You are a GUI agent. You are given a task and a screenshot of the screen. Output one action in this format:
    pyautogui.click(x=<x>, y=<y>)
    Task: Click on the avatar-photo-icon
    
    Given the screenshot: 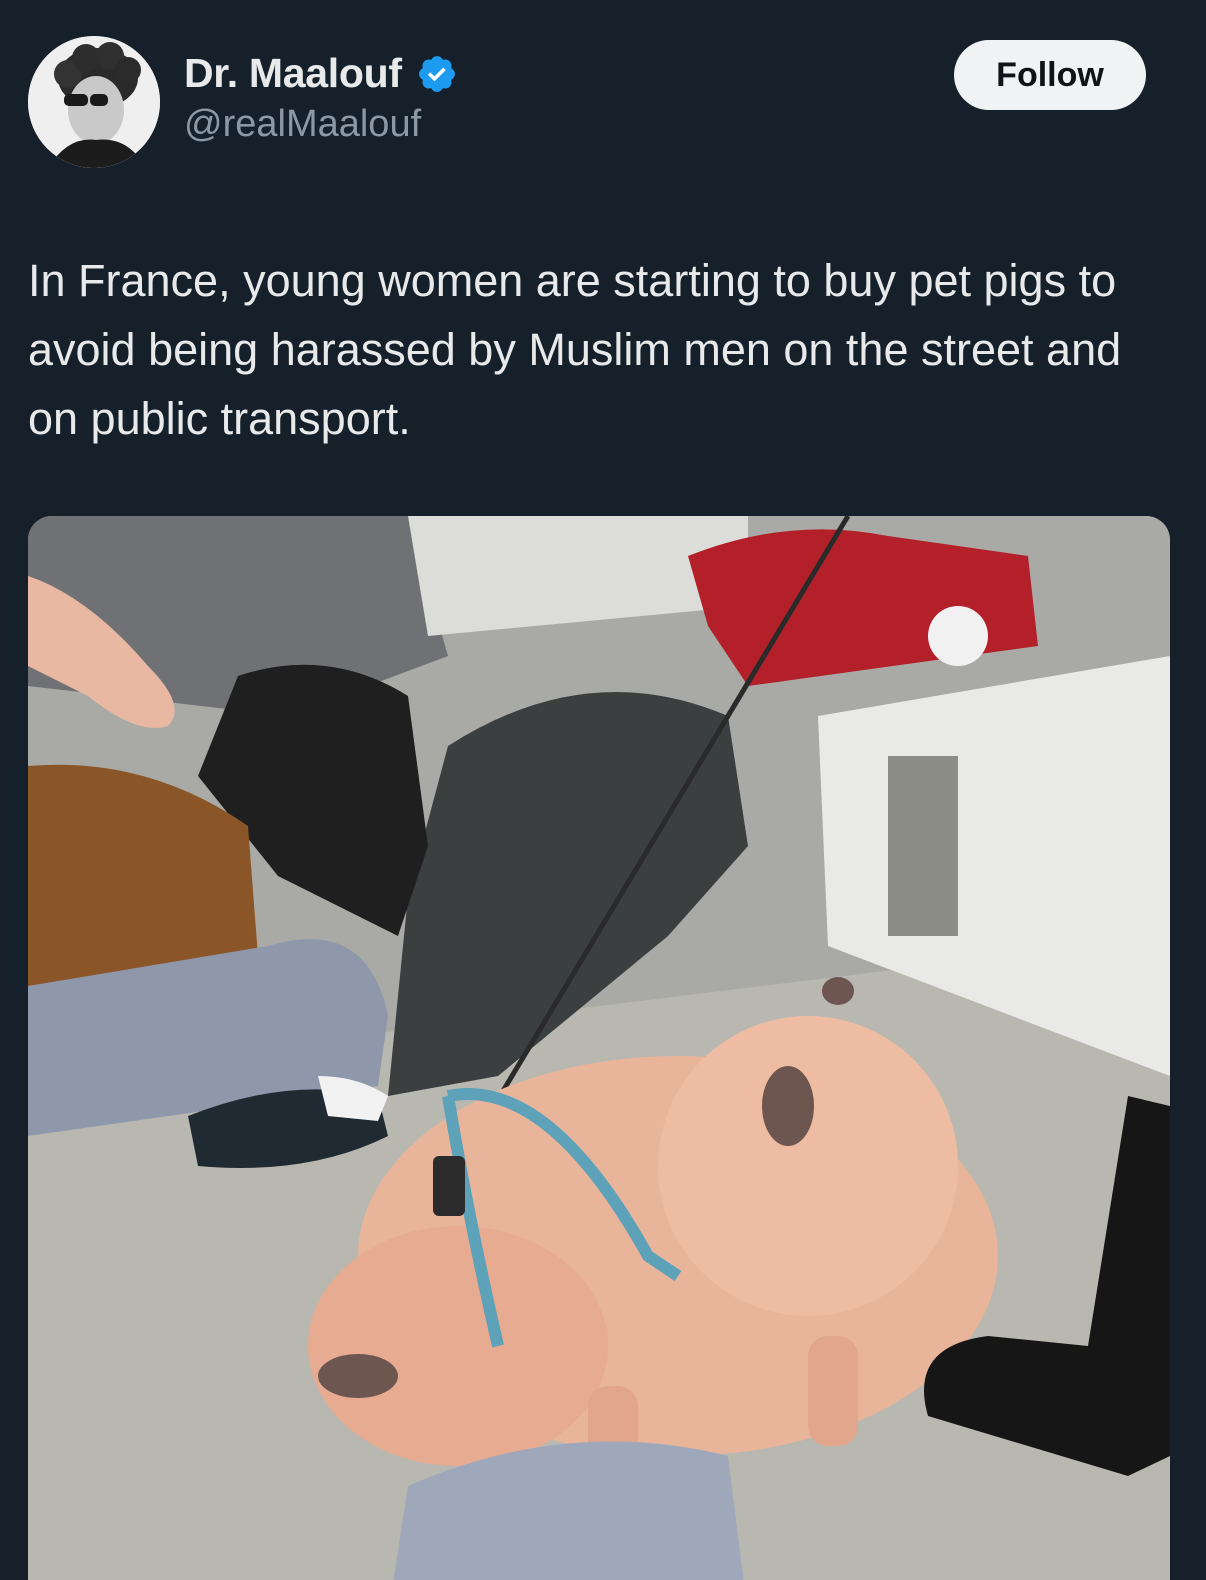 What is the action you would take?
    pyautogui.click(x=94, y=102)
    